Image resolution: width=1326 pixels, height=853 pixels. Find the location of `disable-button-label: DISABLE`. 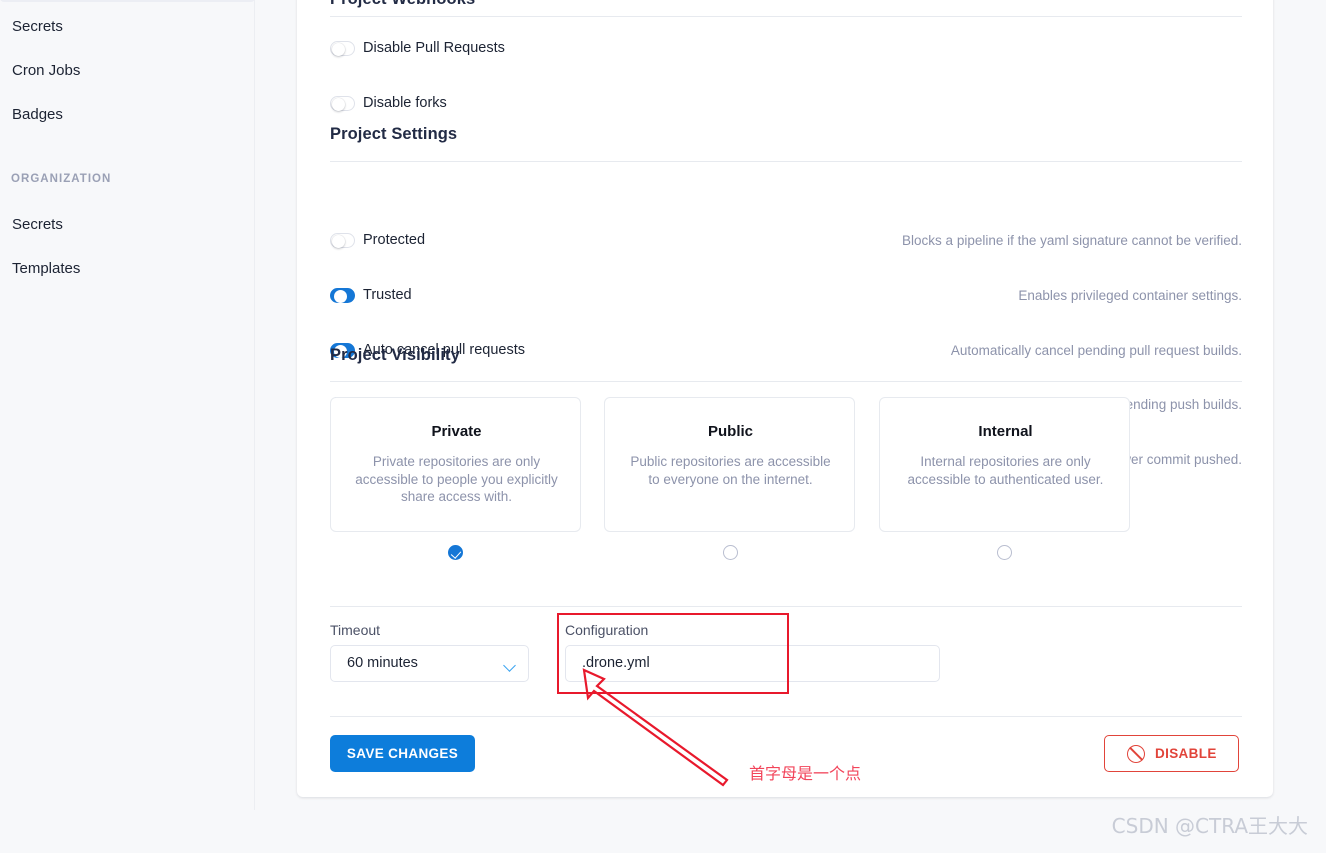

disable-button-label: DISABLE is located at coordinates (1186, 753).